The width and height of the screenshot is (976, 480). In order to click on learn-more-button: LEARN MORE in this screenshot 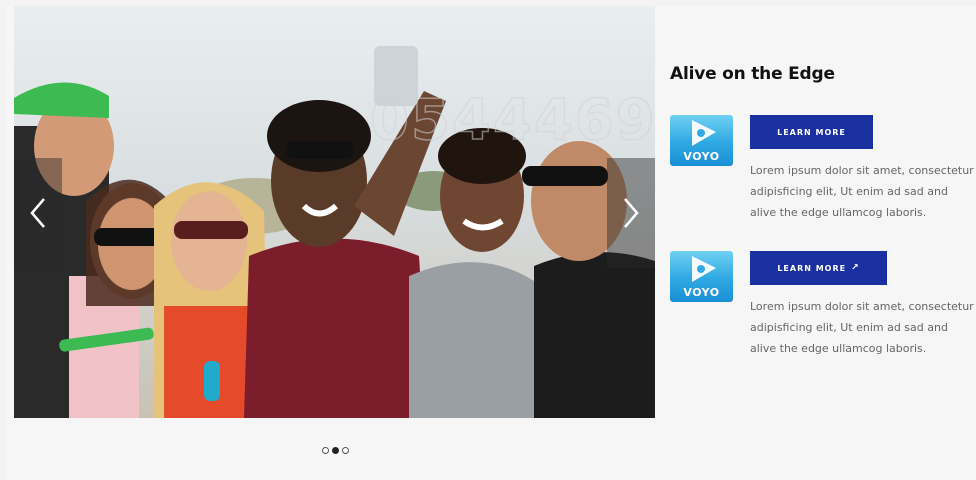, I will do `click(811, 132)`.